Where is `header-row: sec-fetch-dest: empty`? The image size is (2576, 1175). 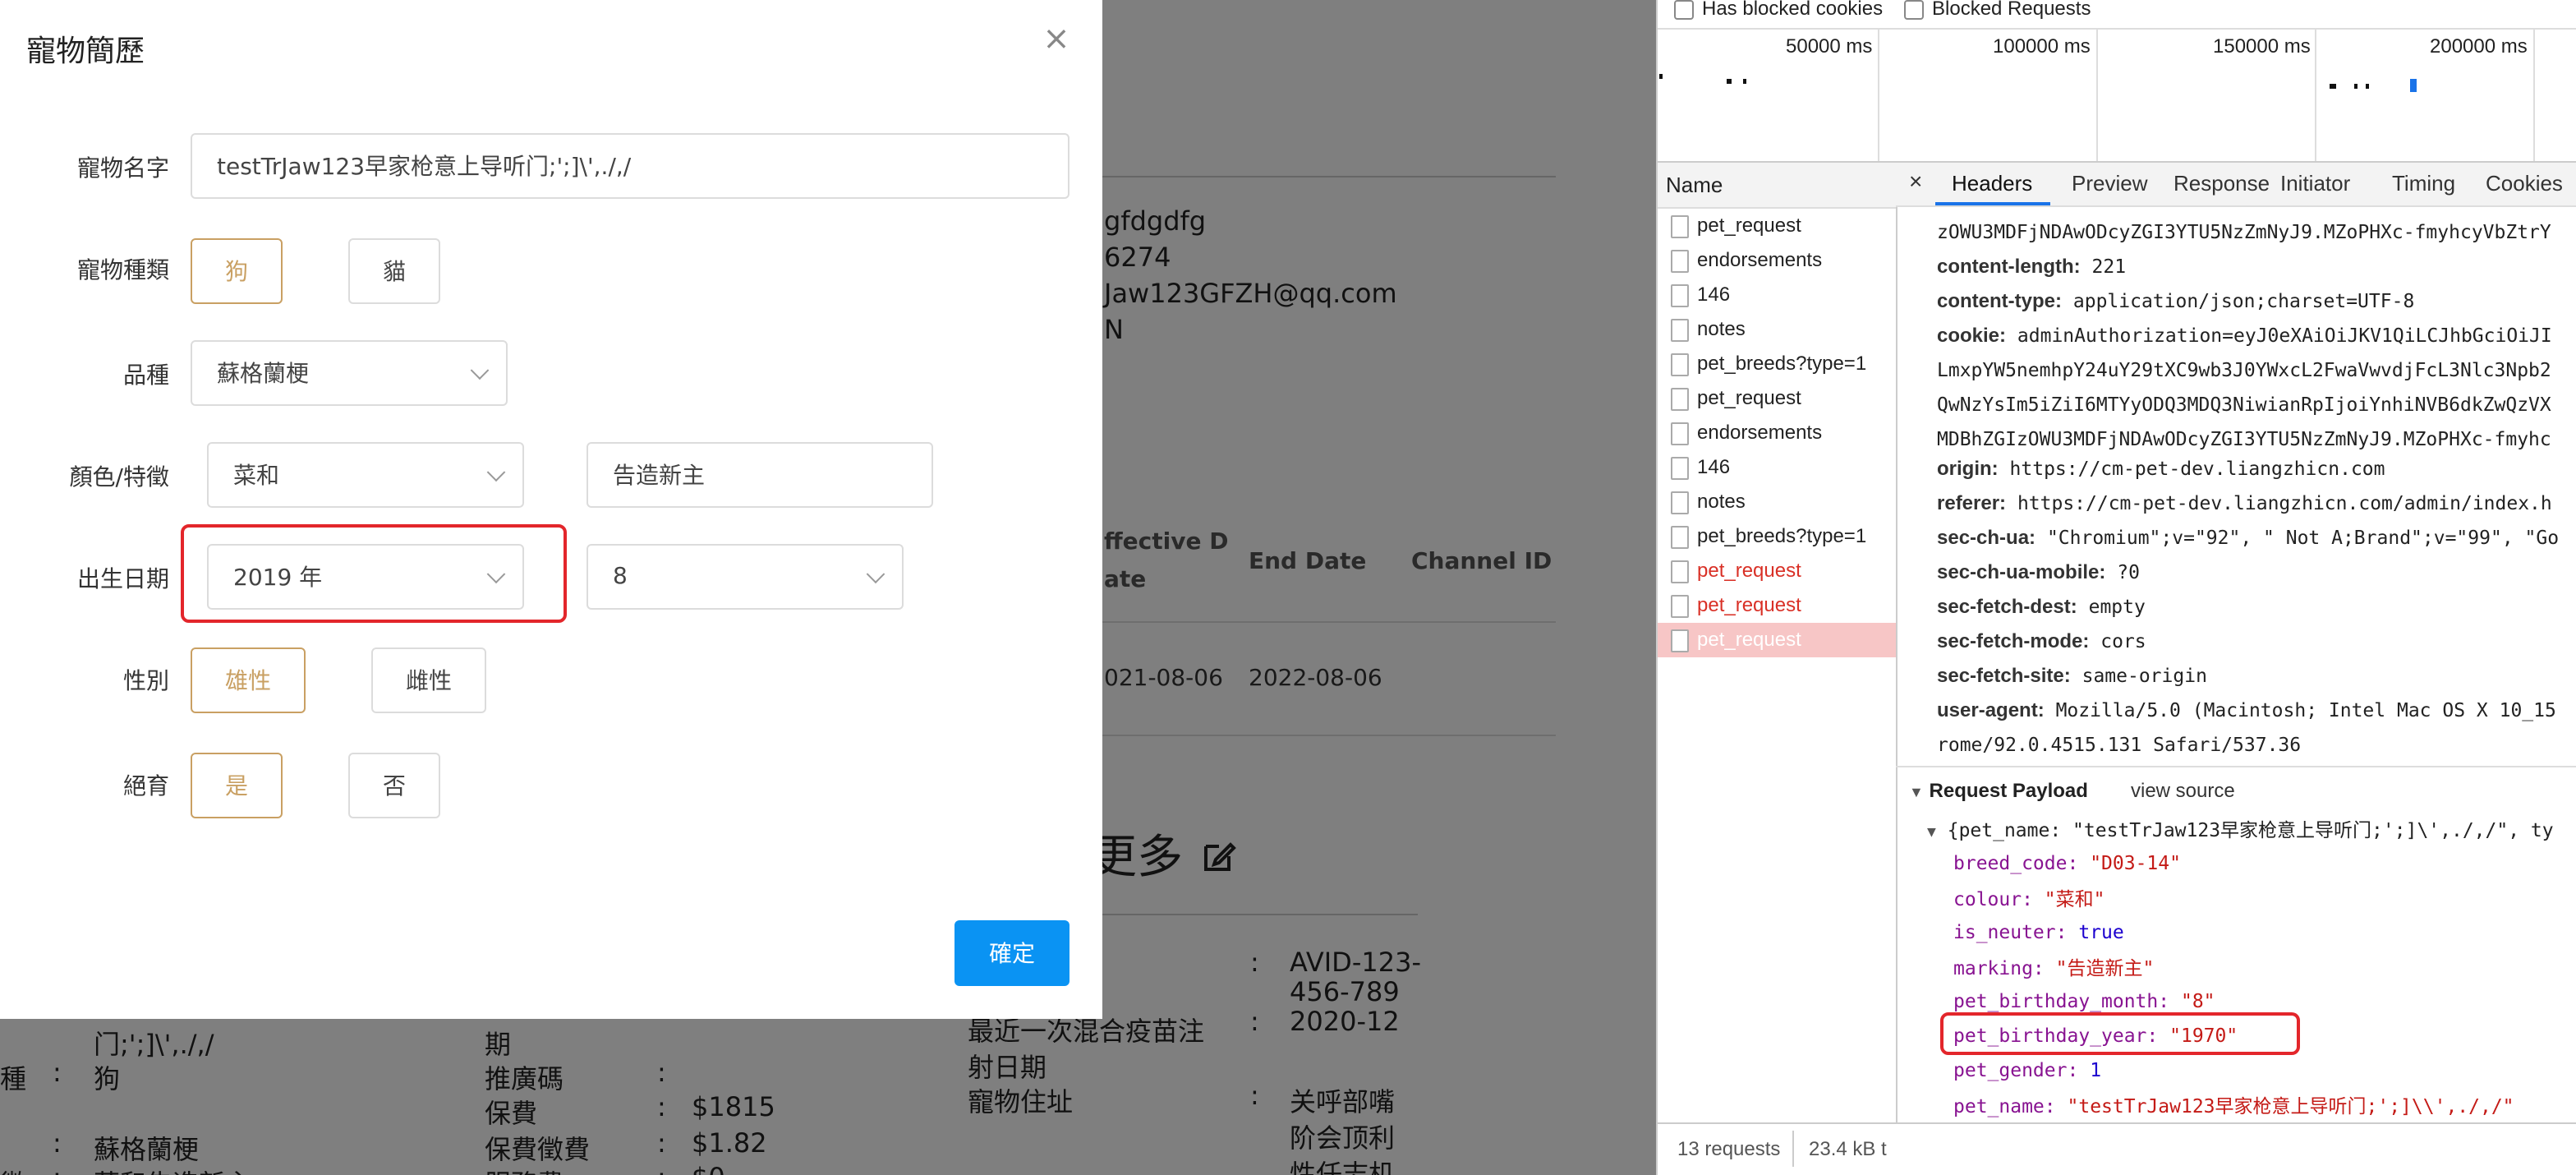 header-row: sec-fetch-dest: empty is located at coordinates (2041, 606).